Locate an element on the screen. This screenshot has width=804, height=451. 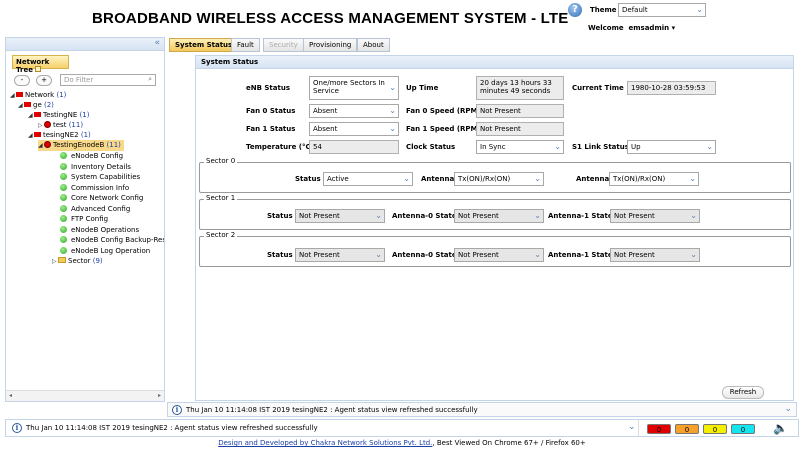
tree-node-advanced: Advanced Config is located at coordinates (87, 209).